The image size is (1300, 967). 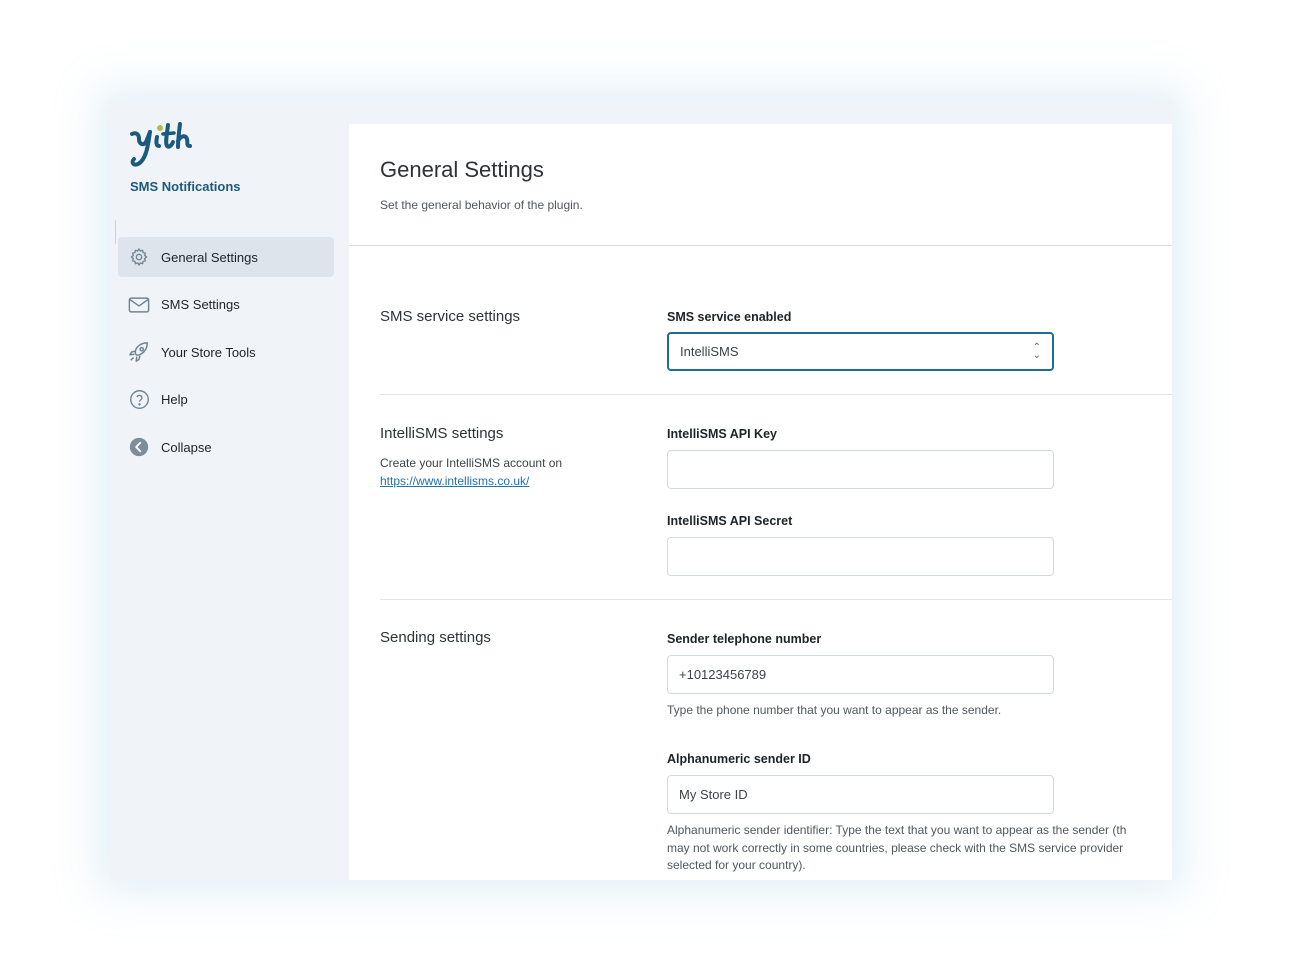 What do you see at coordinates (736, 865) in the screenshot?
I see `alphanumeric-help-line: selected for your country).` at bounding box center [736, 865].